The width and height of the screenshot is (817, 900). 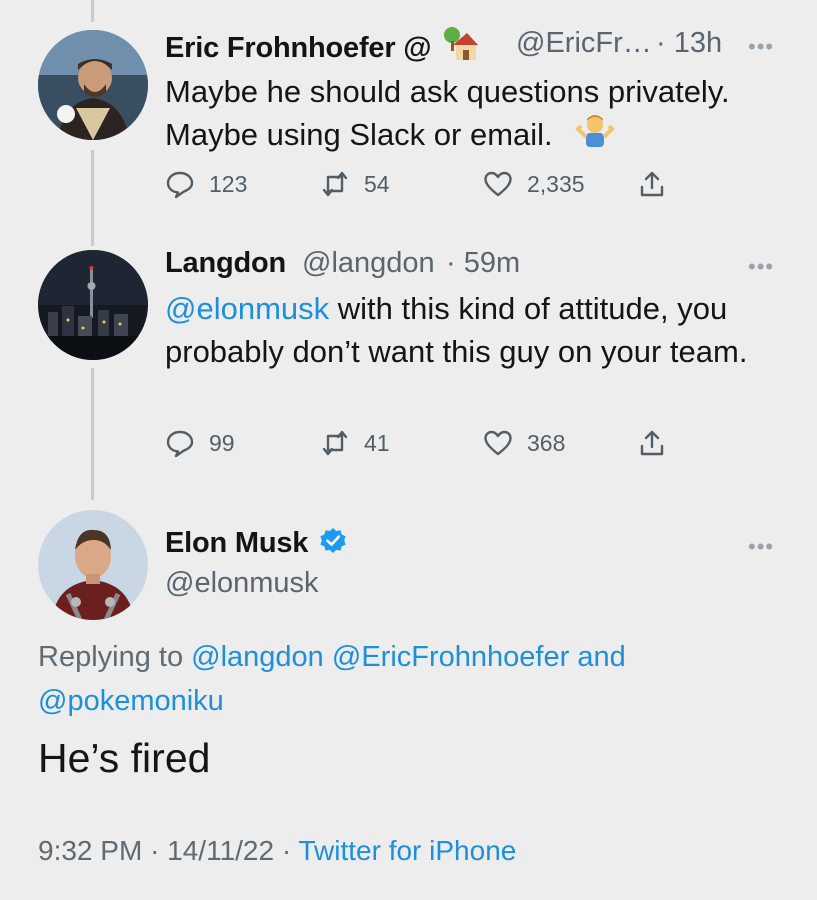 What do you see at coordinates (355, 443) in the screenshot?
I see `tweet-2-retweet-button: 41` at bounding box center [355, 443].